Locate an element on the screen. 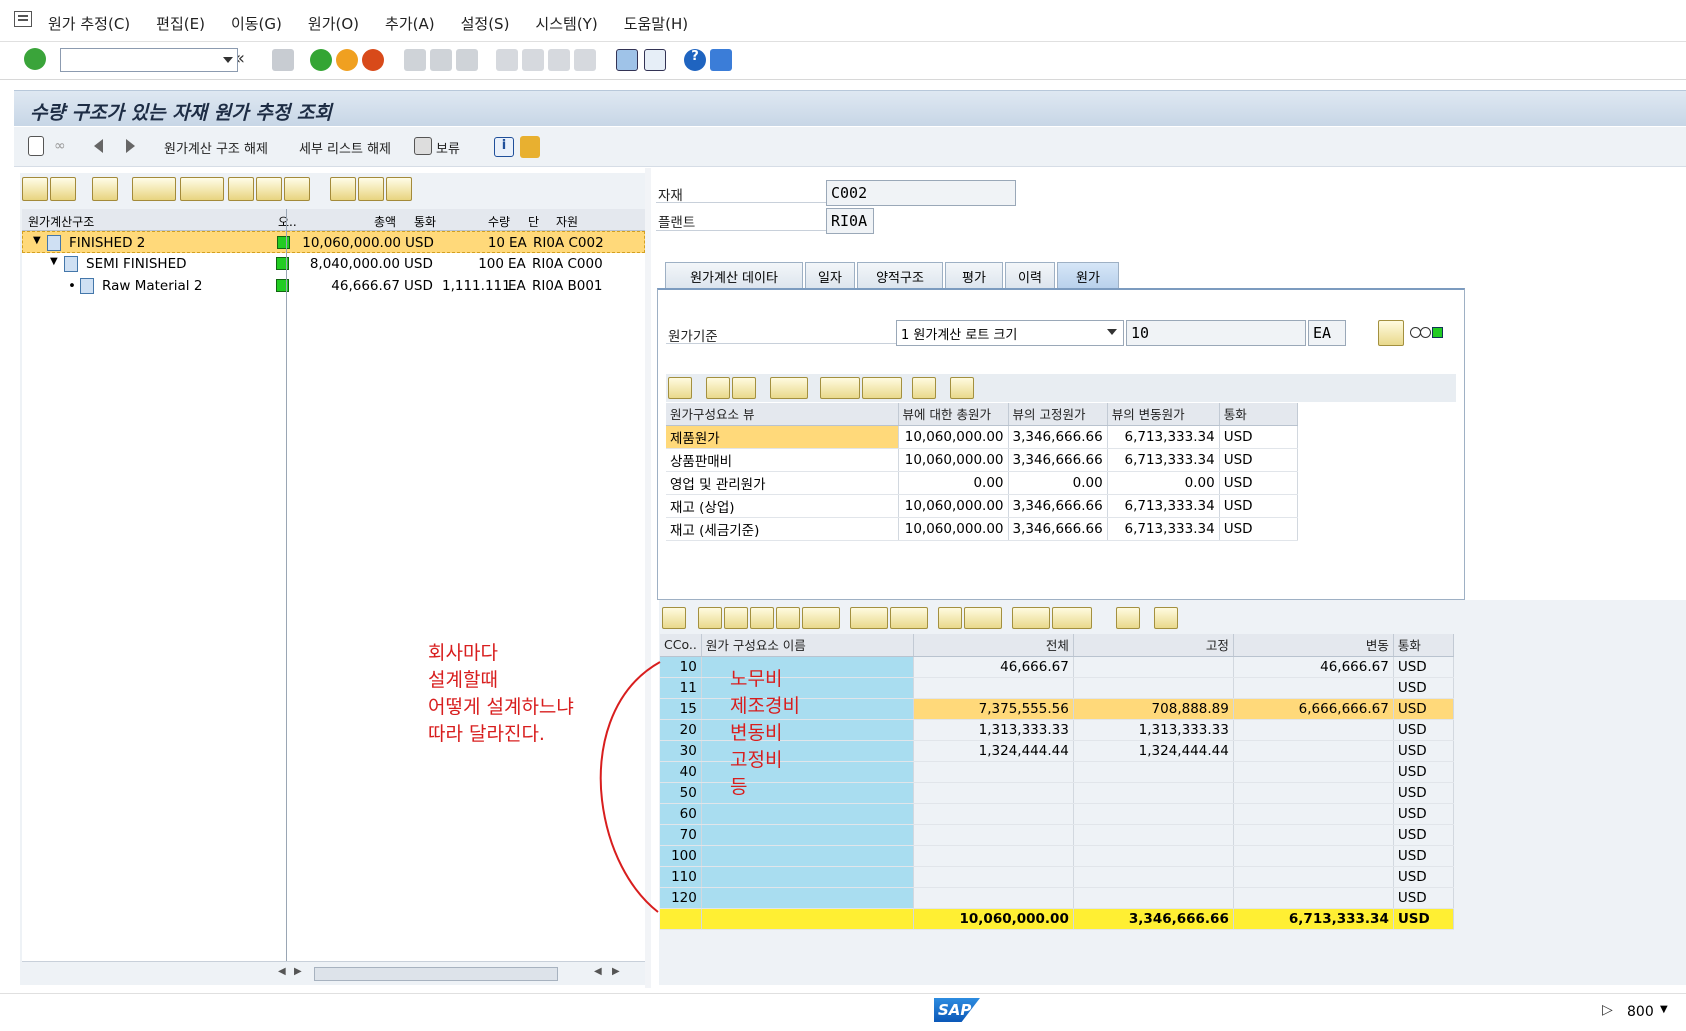 Image resolution: width=1686 pixels, height=1031 pixels. tab-dates: 일자 is located at coordinates (830, 275).